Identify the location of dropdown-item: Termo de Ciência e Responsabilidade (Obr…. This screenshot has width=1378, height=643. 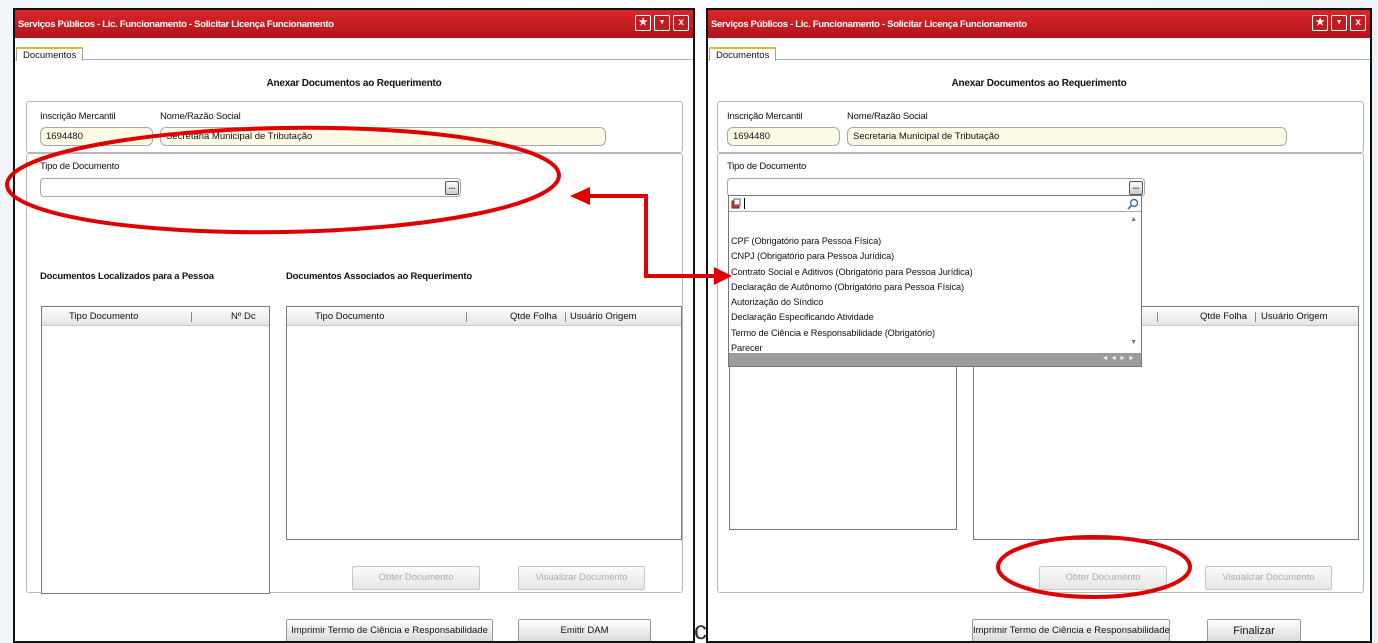
(852, 333).